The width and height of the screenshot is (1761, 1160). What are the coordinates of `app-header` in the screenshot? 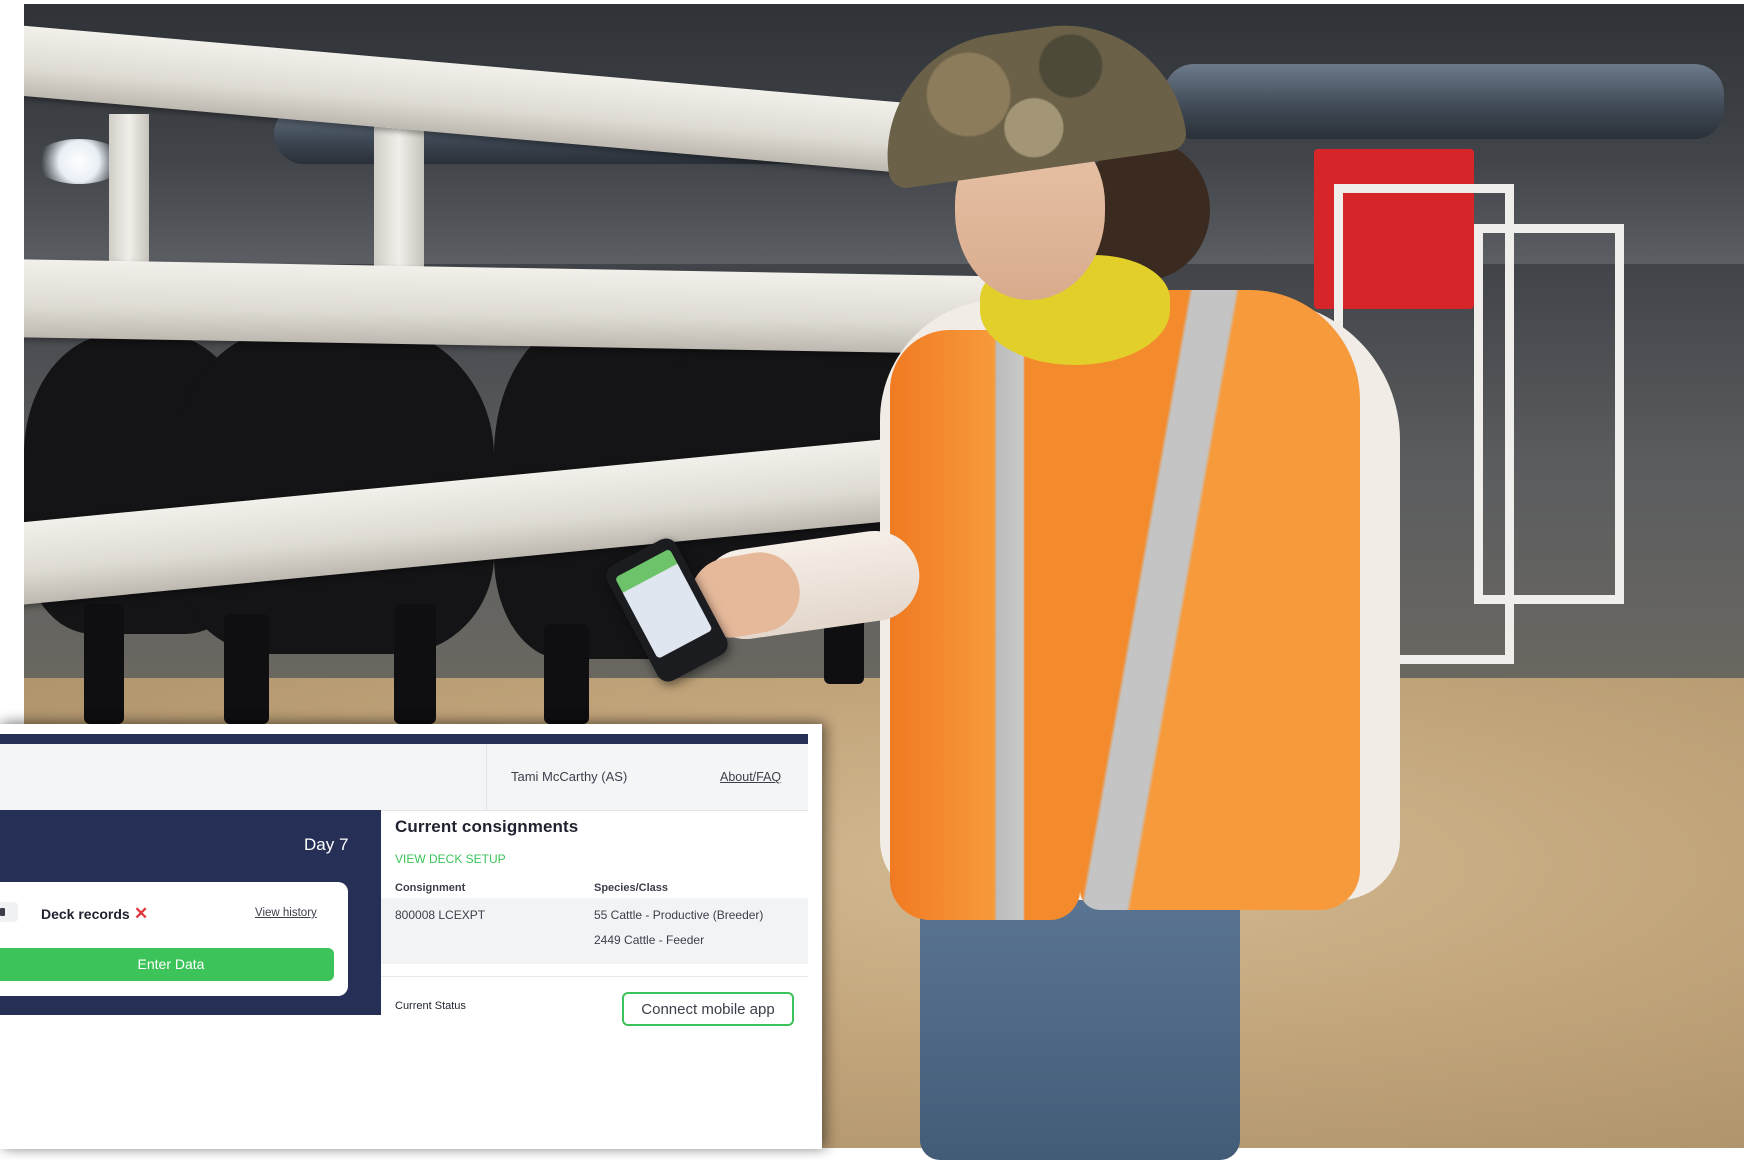 It's located at (404, 777).